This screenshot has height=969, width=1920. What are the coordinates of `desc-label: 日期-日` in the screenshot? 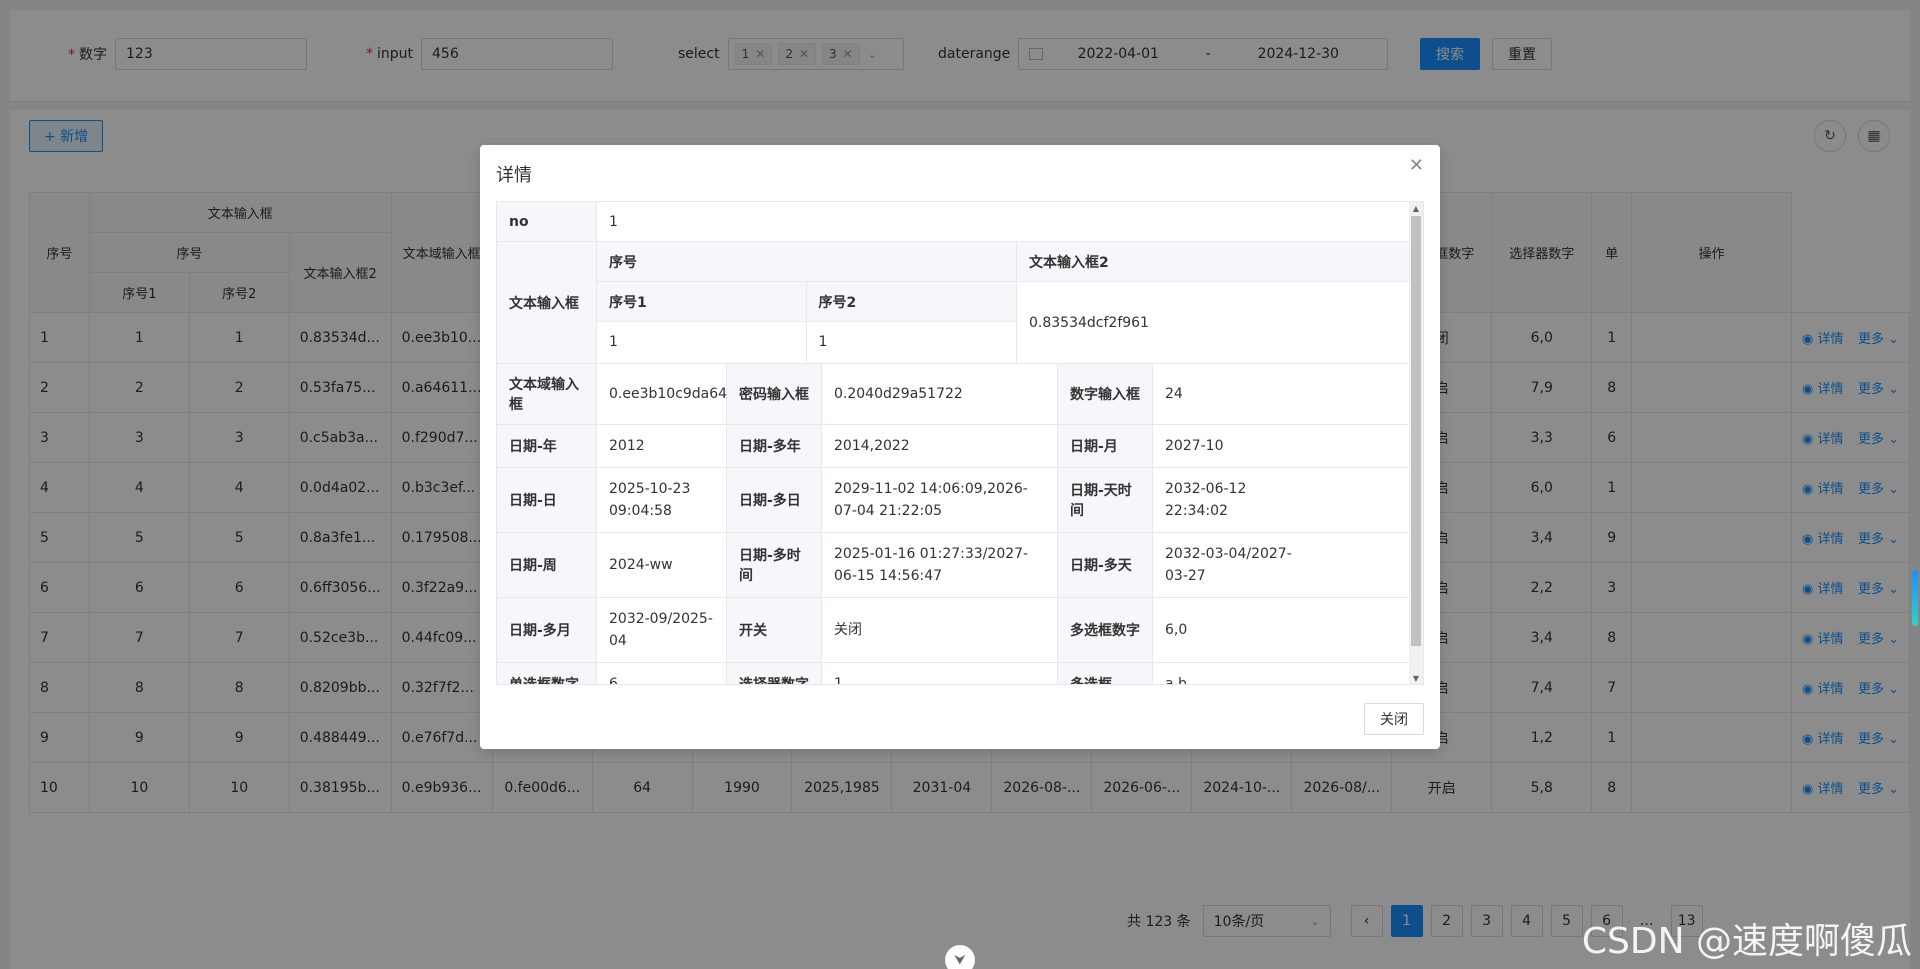 It's located at (547, 500).